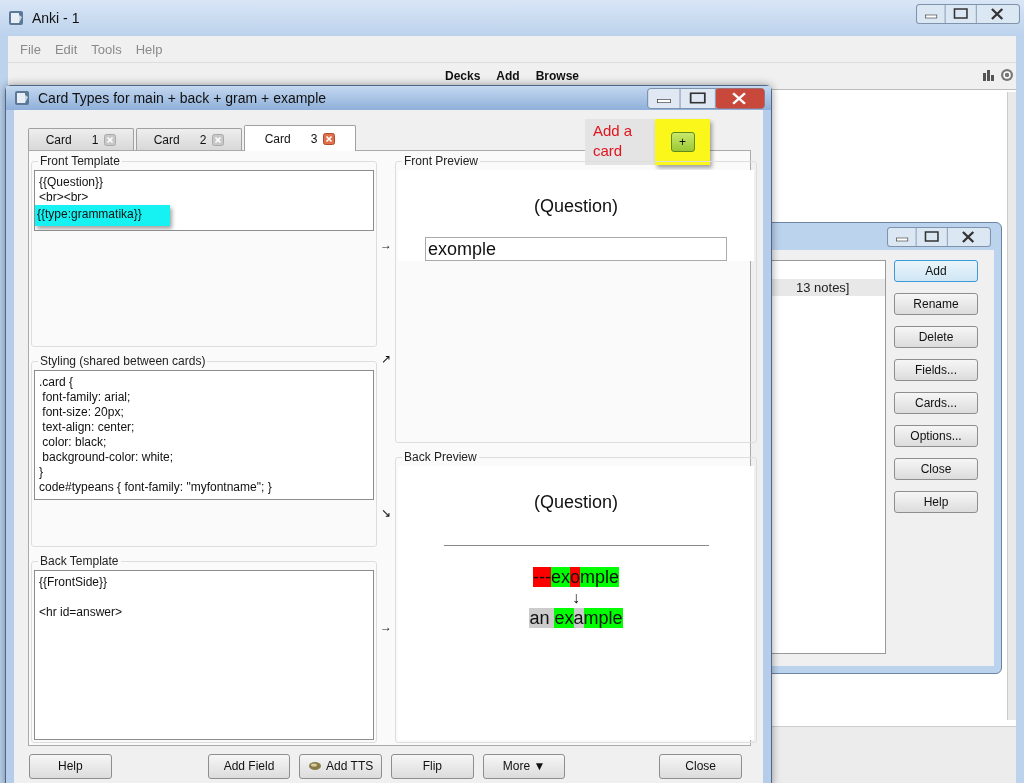 The height and width of the screenshot is (783, 1024). I want to click on dialog-button: Rename, so click(936, 304).